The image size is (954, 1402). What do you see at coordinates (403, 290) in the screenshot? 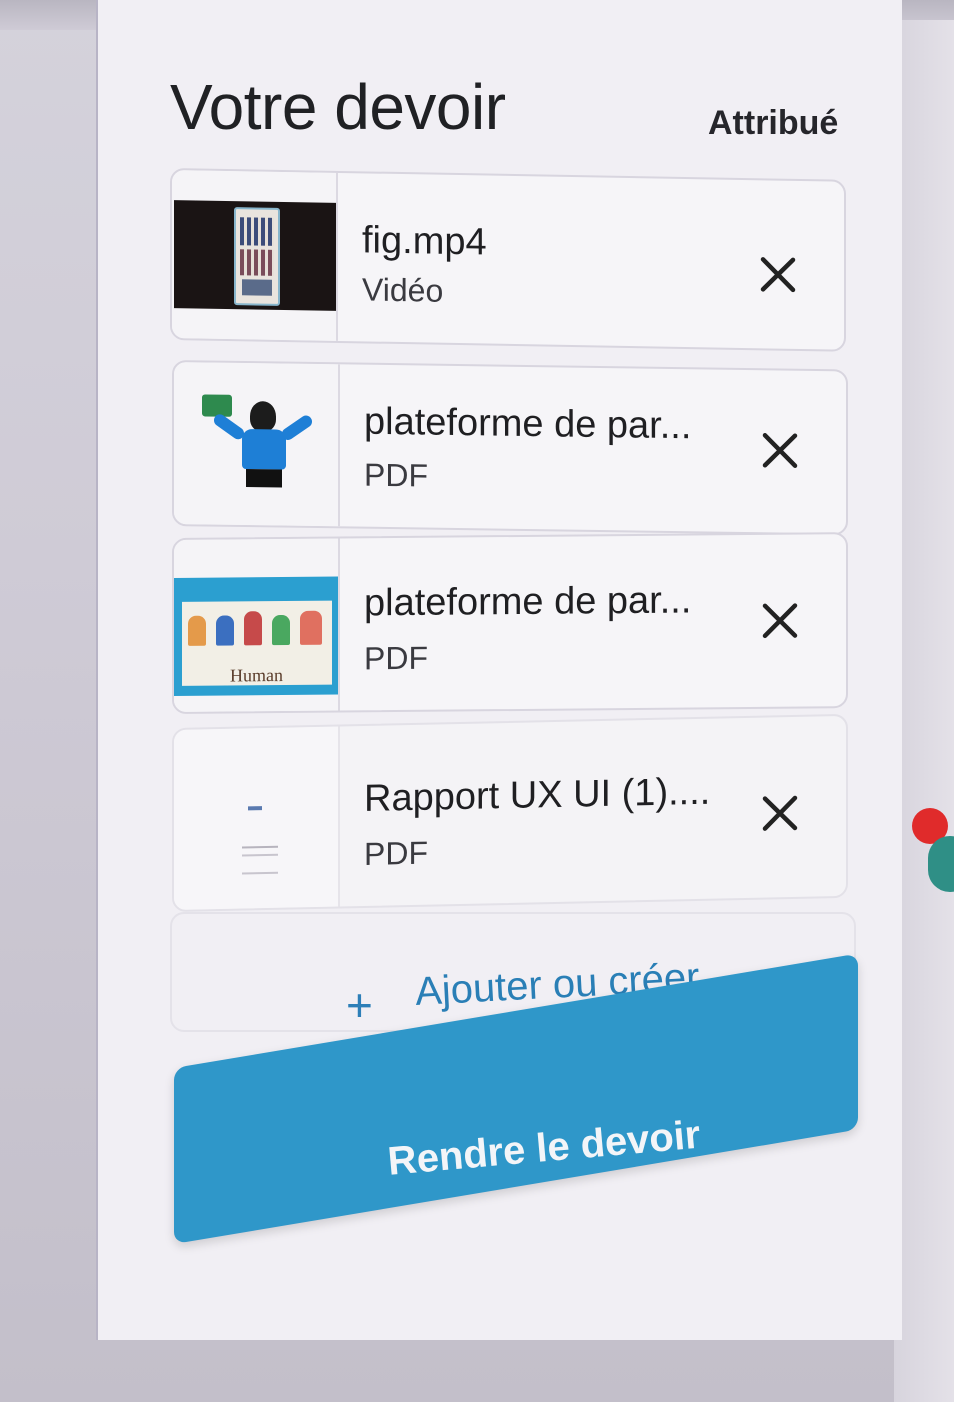
I see `attachment-type: Vidéo` at bounding box center [403, 290].